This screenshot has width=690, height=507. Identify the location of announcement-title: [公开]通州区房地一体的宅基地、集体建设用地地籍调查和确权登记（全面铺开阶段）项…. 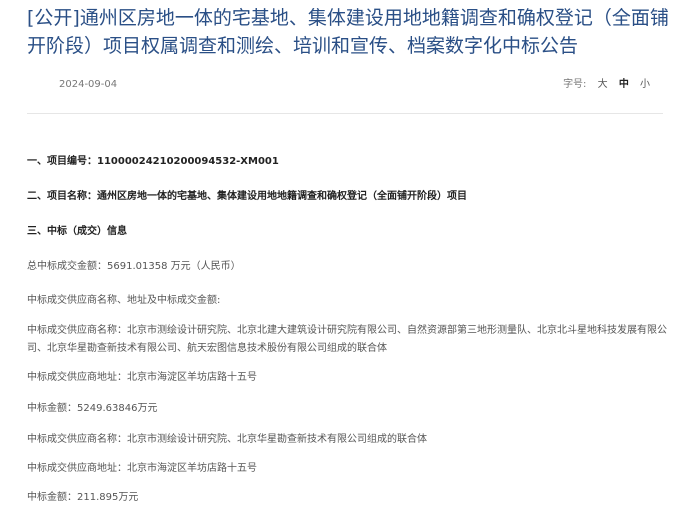
(348, 32).